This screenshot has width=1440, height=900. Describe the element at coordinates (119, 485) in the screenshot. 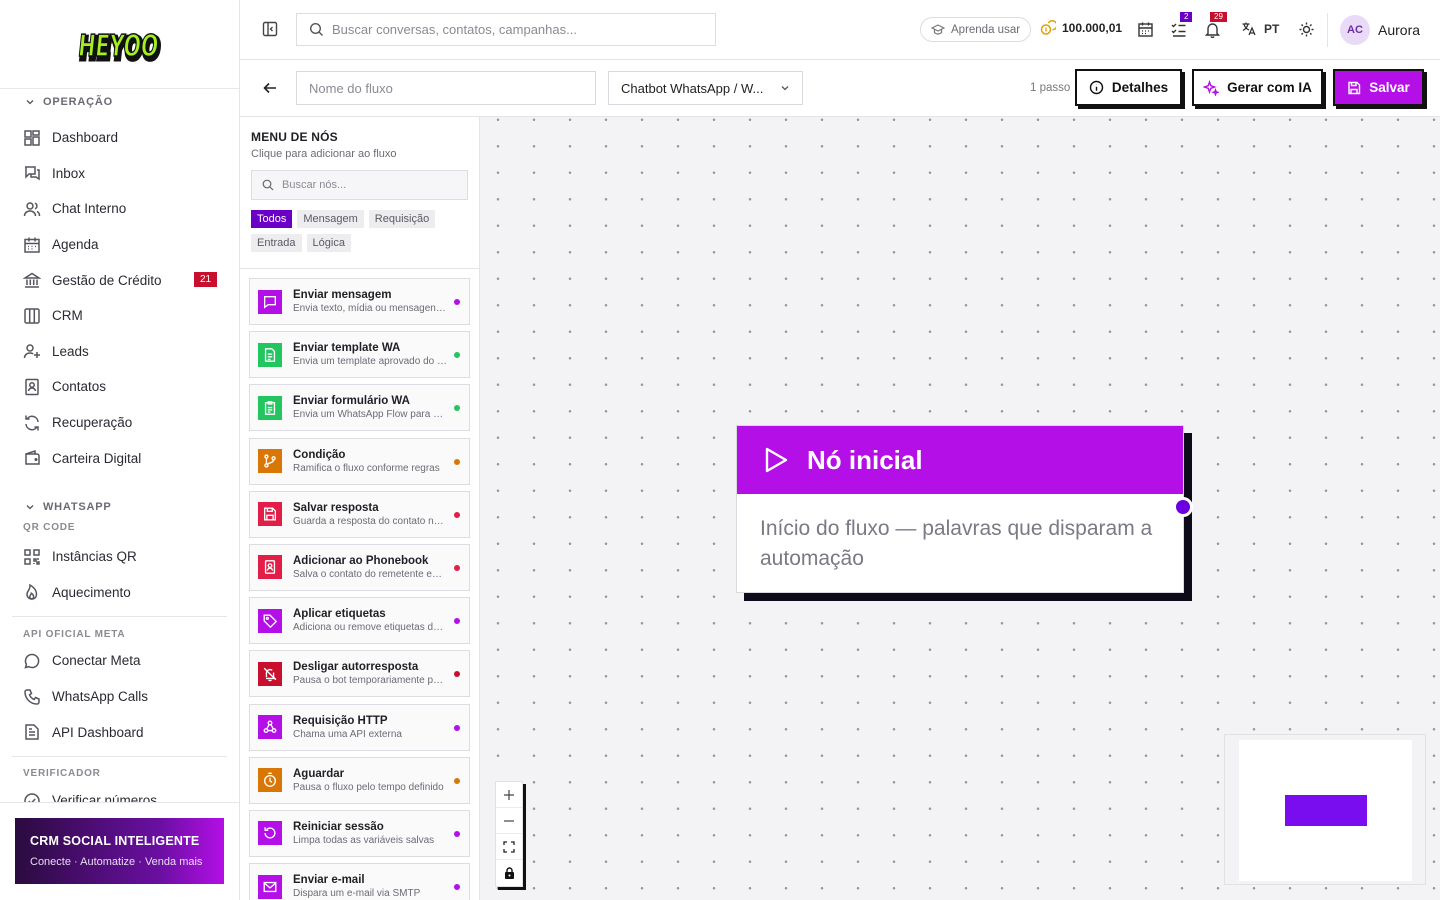

I see `divider` at that location.